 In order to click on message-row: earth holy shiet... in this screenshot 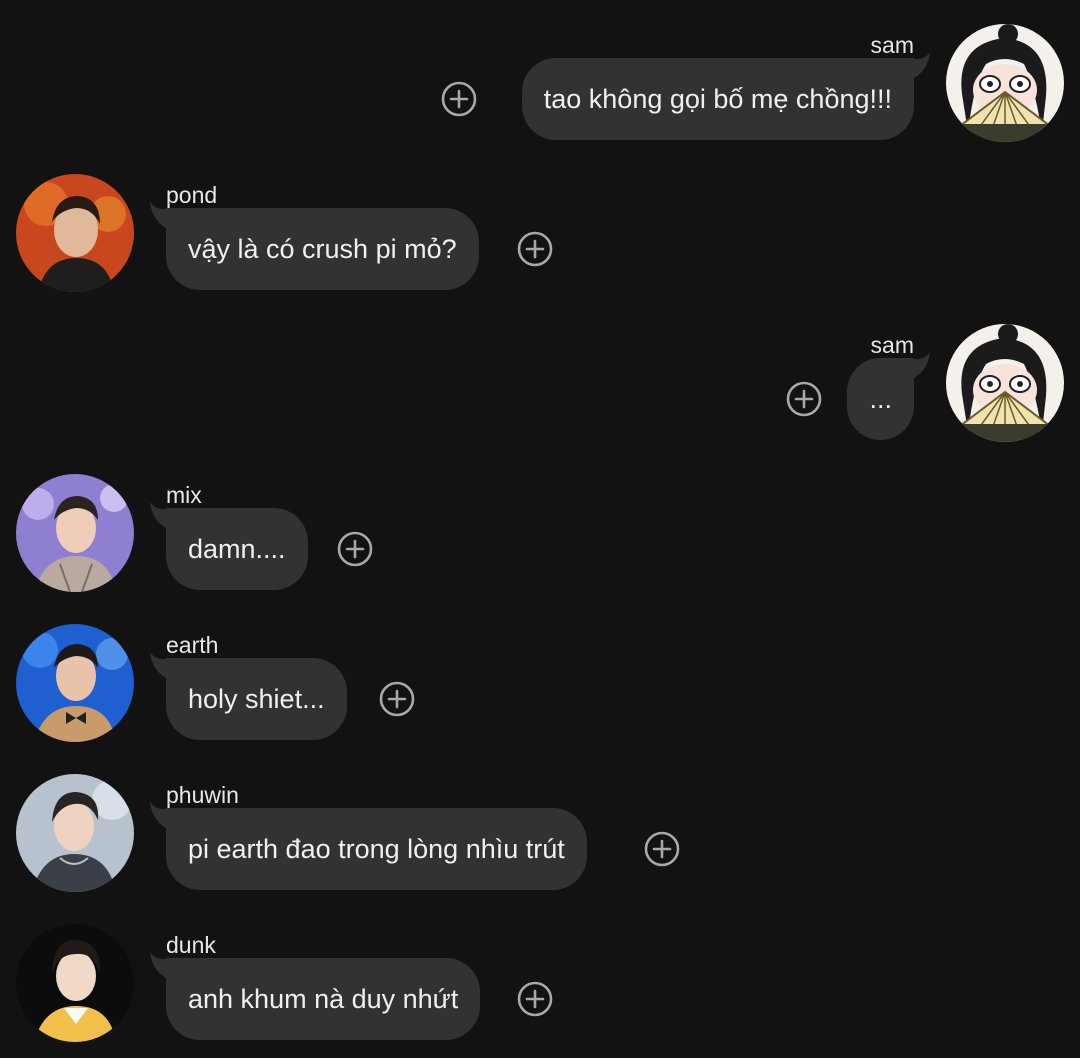, I will do `click(540, 675)`.